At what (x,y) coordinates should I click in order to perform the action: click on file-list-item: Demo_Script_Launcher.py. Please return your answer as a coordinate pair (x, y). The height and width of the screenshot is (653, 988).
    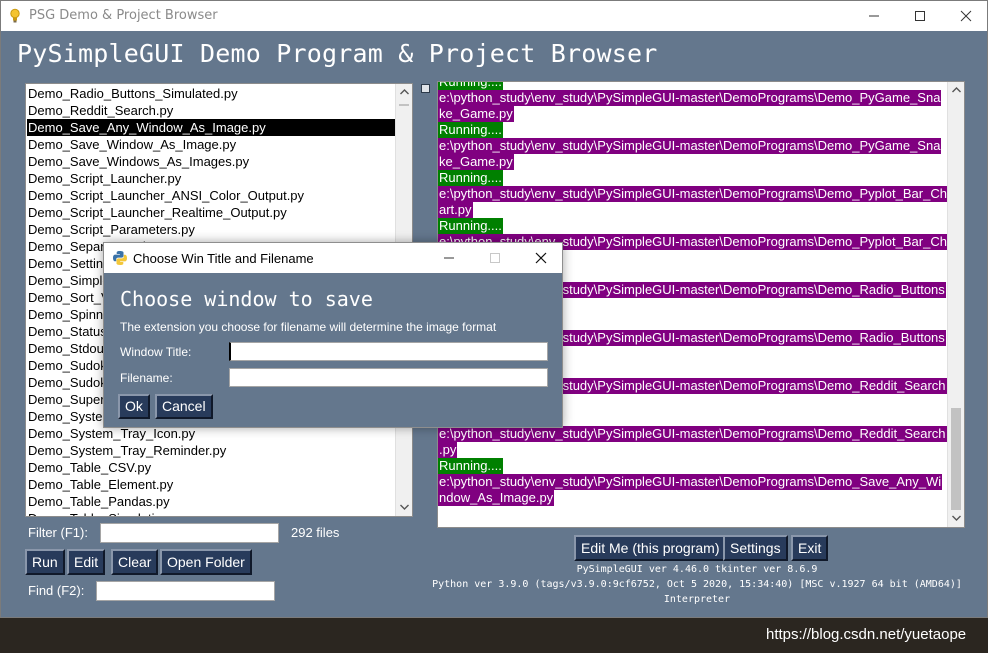
    Looking at the image, I should click on (211, 178).